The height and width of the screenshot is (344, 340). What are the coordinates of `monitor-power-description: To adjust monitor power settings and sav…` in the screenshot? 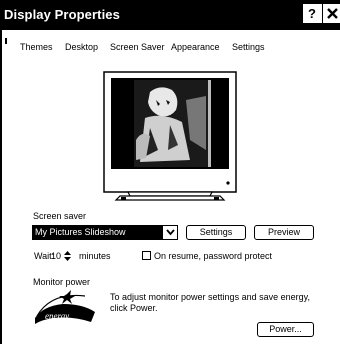 It's located at (210, 302).